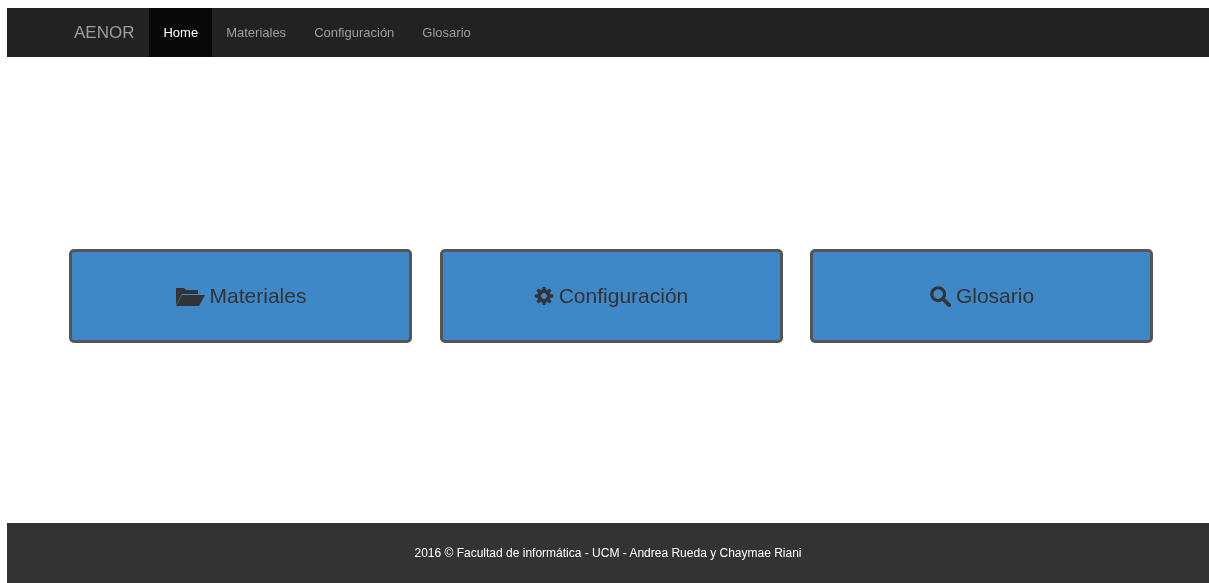  Describe the element at coordinates (104, 32) in the screenshot. I see `brand-link: AENOR` at that location.